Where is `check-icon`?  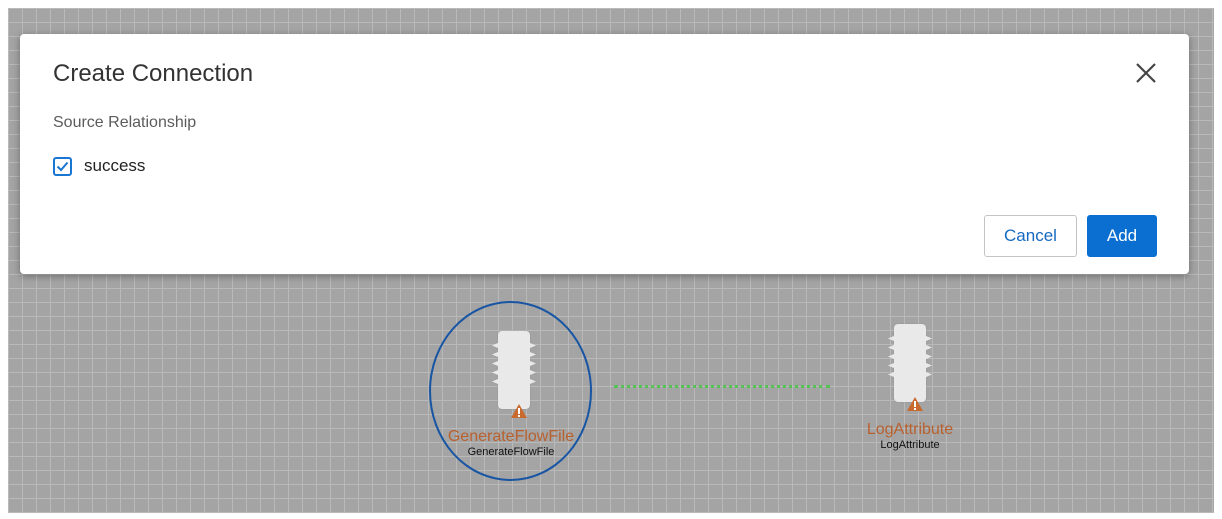
check-icon is located at coordinates (62, 166).